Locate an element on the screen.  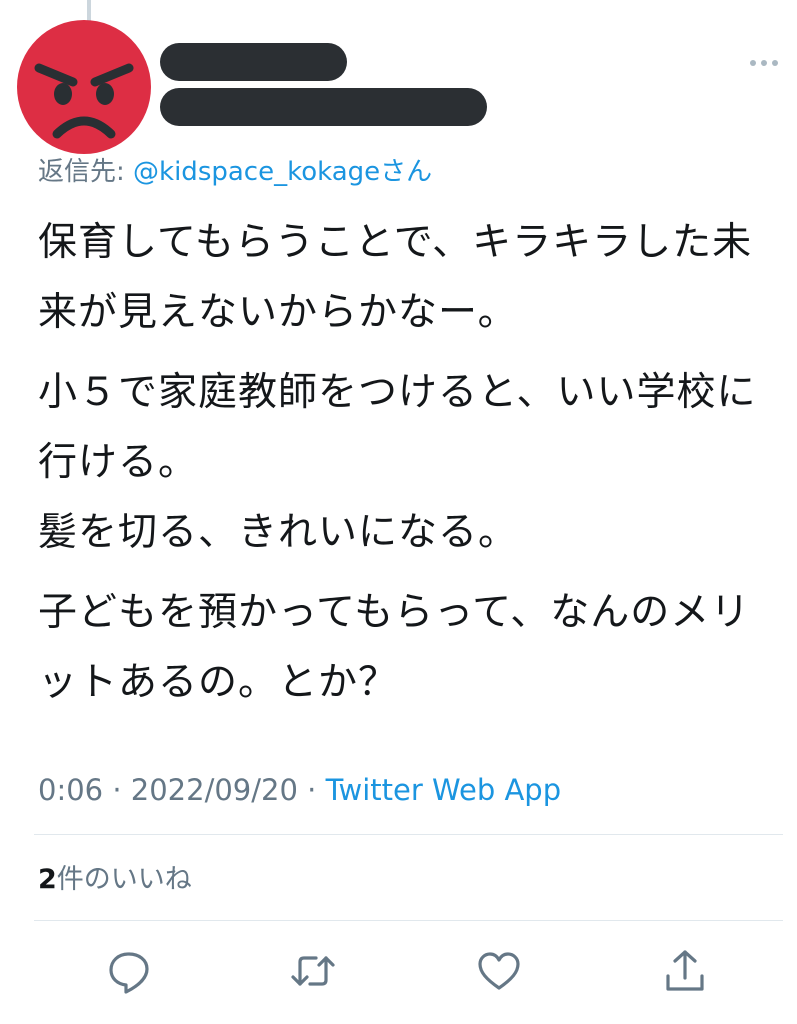
reply-button is located at coordinates (129, 971).